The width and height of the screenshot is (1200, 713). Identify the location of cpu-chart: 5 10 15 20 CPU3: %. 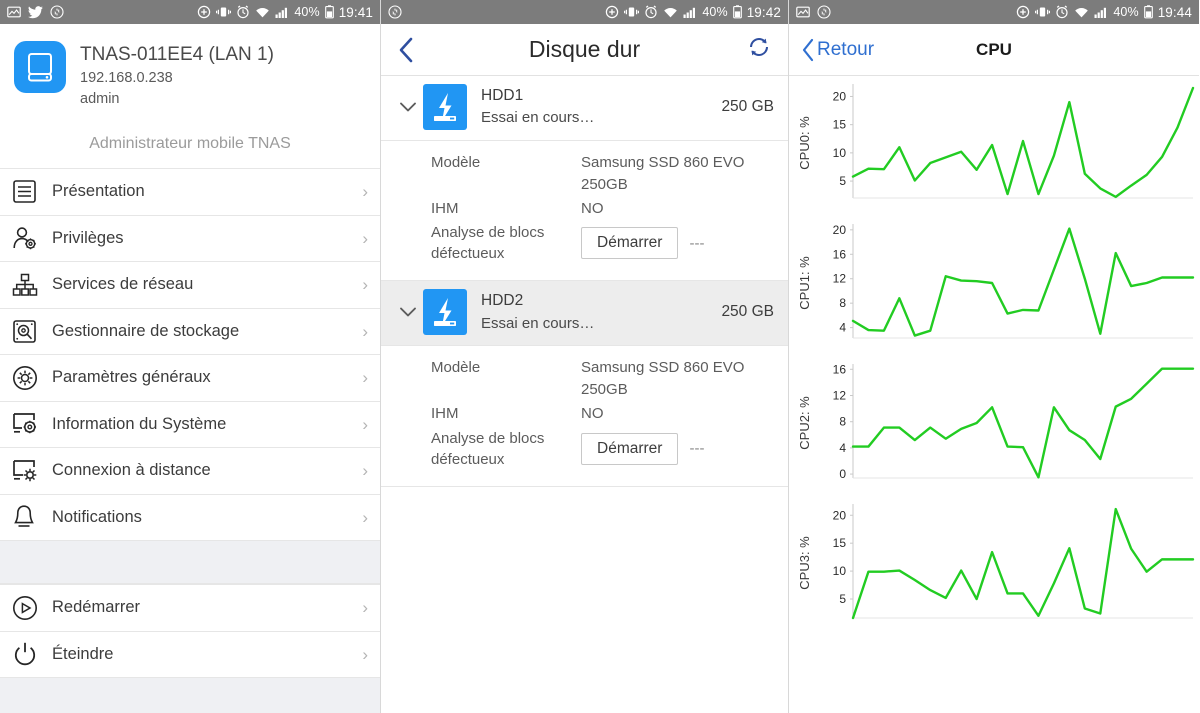
(994, 570).